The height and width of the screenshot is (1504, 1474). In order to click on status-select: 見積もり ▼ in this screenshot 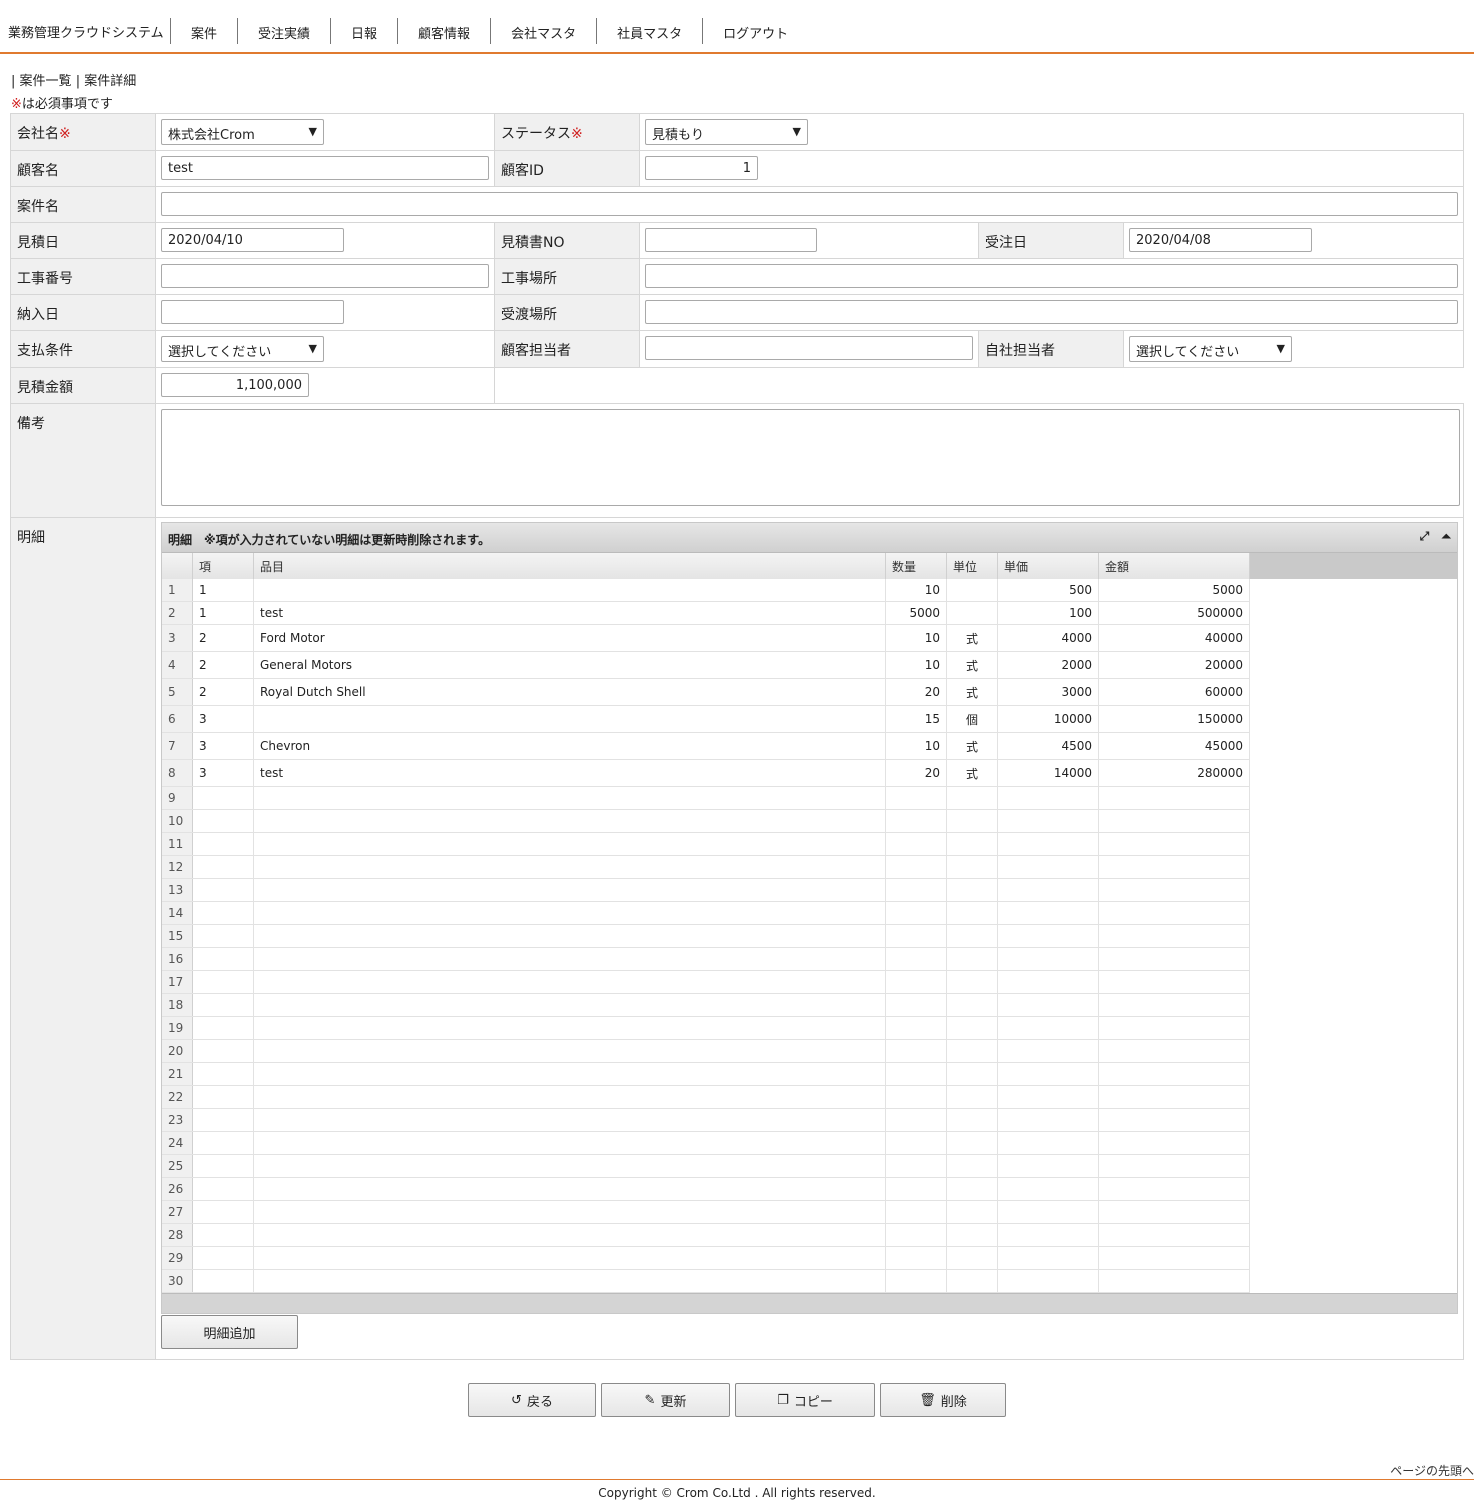, I will do `click(726, 132)`.